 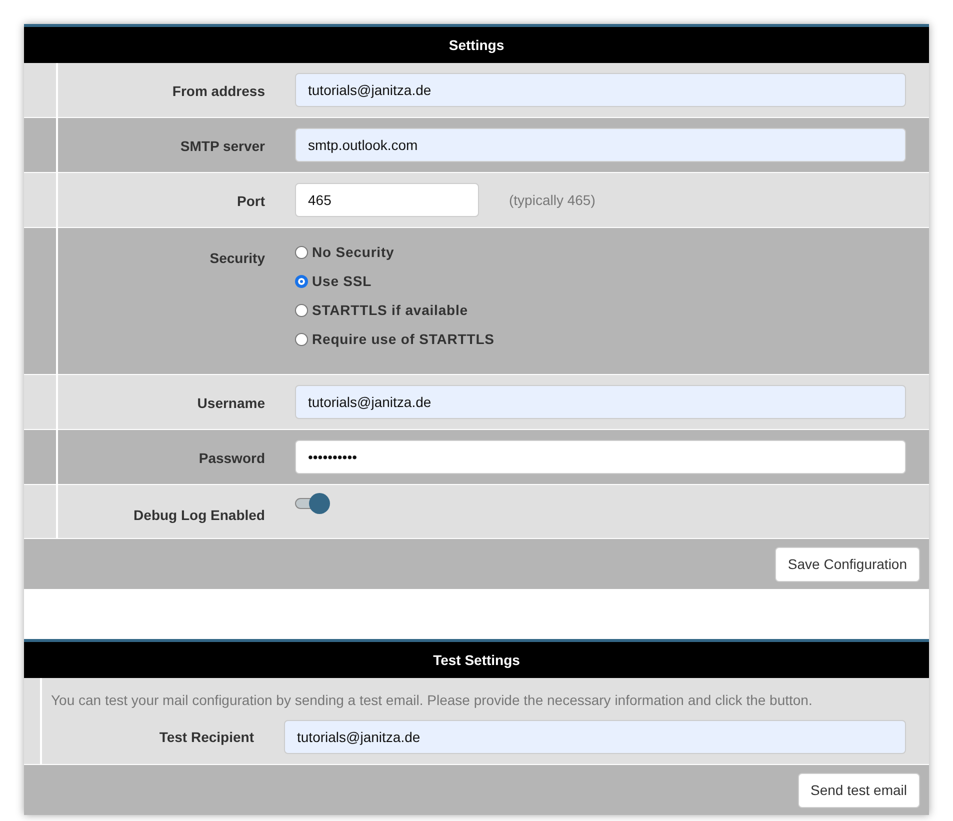 I want to click on save-button: Save Configuration, so click(x=847, y=564).